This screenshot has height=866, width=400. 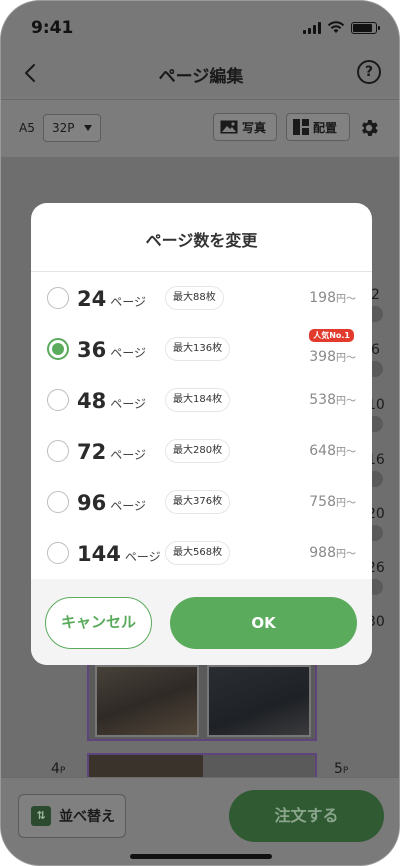 I want to click on page-option-72: 72 ページ 最大280枚 648円〜, so click(x=201, y=450).